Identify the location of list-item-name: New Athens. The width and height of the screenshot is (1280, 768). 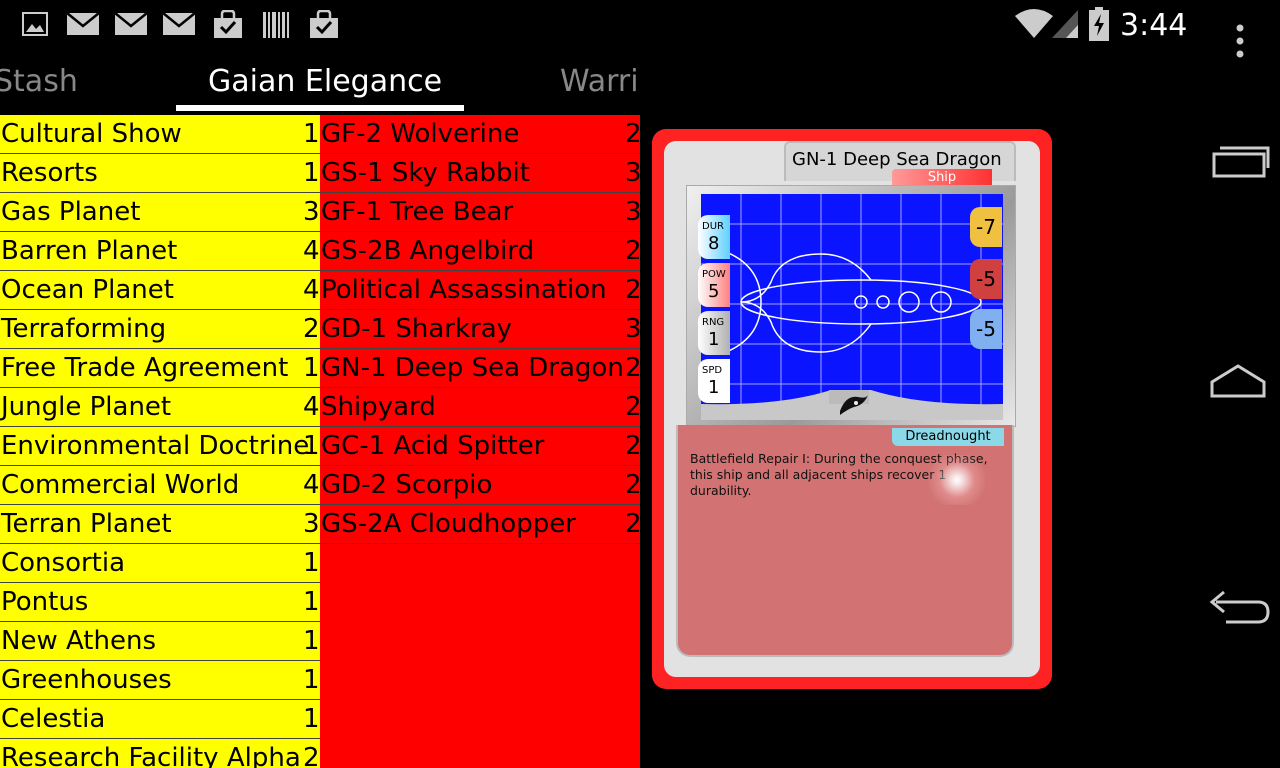
(78, 641).